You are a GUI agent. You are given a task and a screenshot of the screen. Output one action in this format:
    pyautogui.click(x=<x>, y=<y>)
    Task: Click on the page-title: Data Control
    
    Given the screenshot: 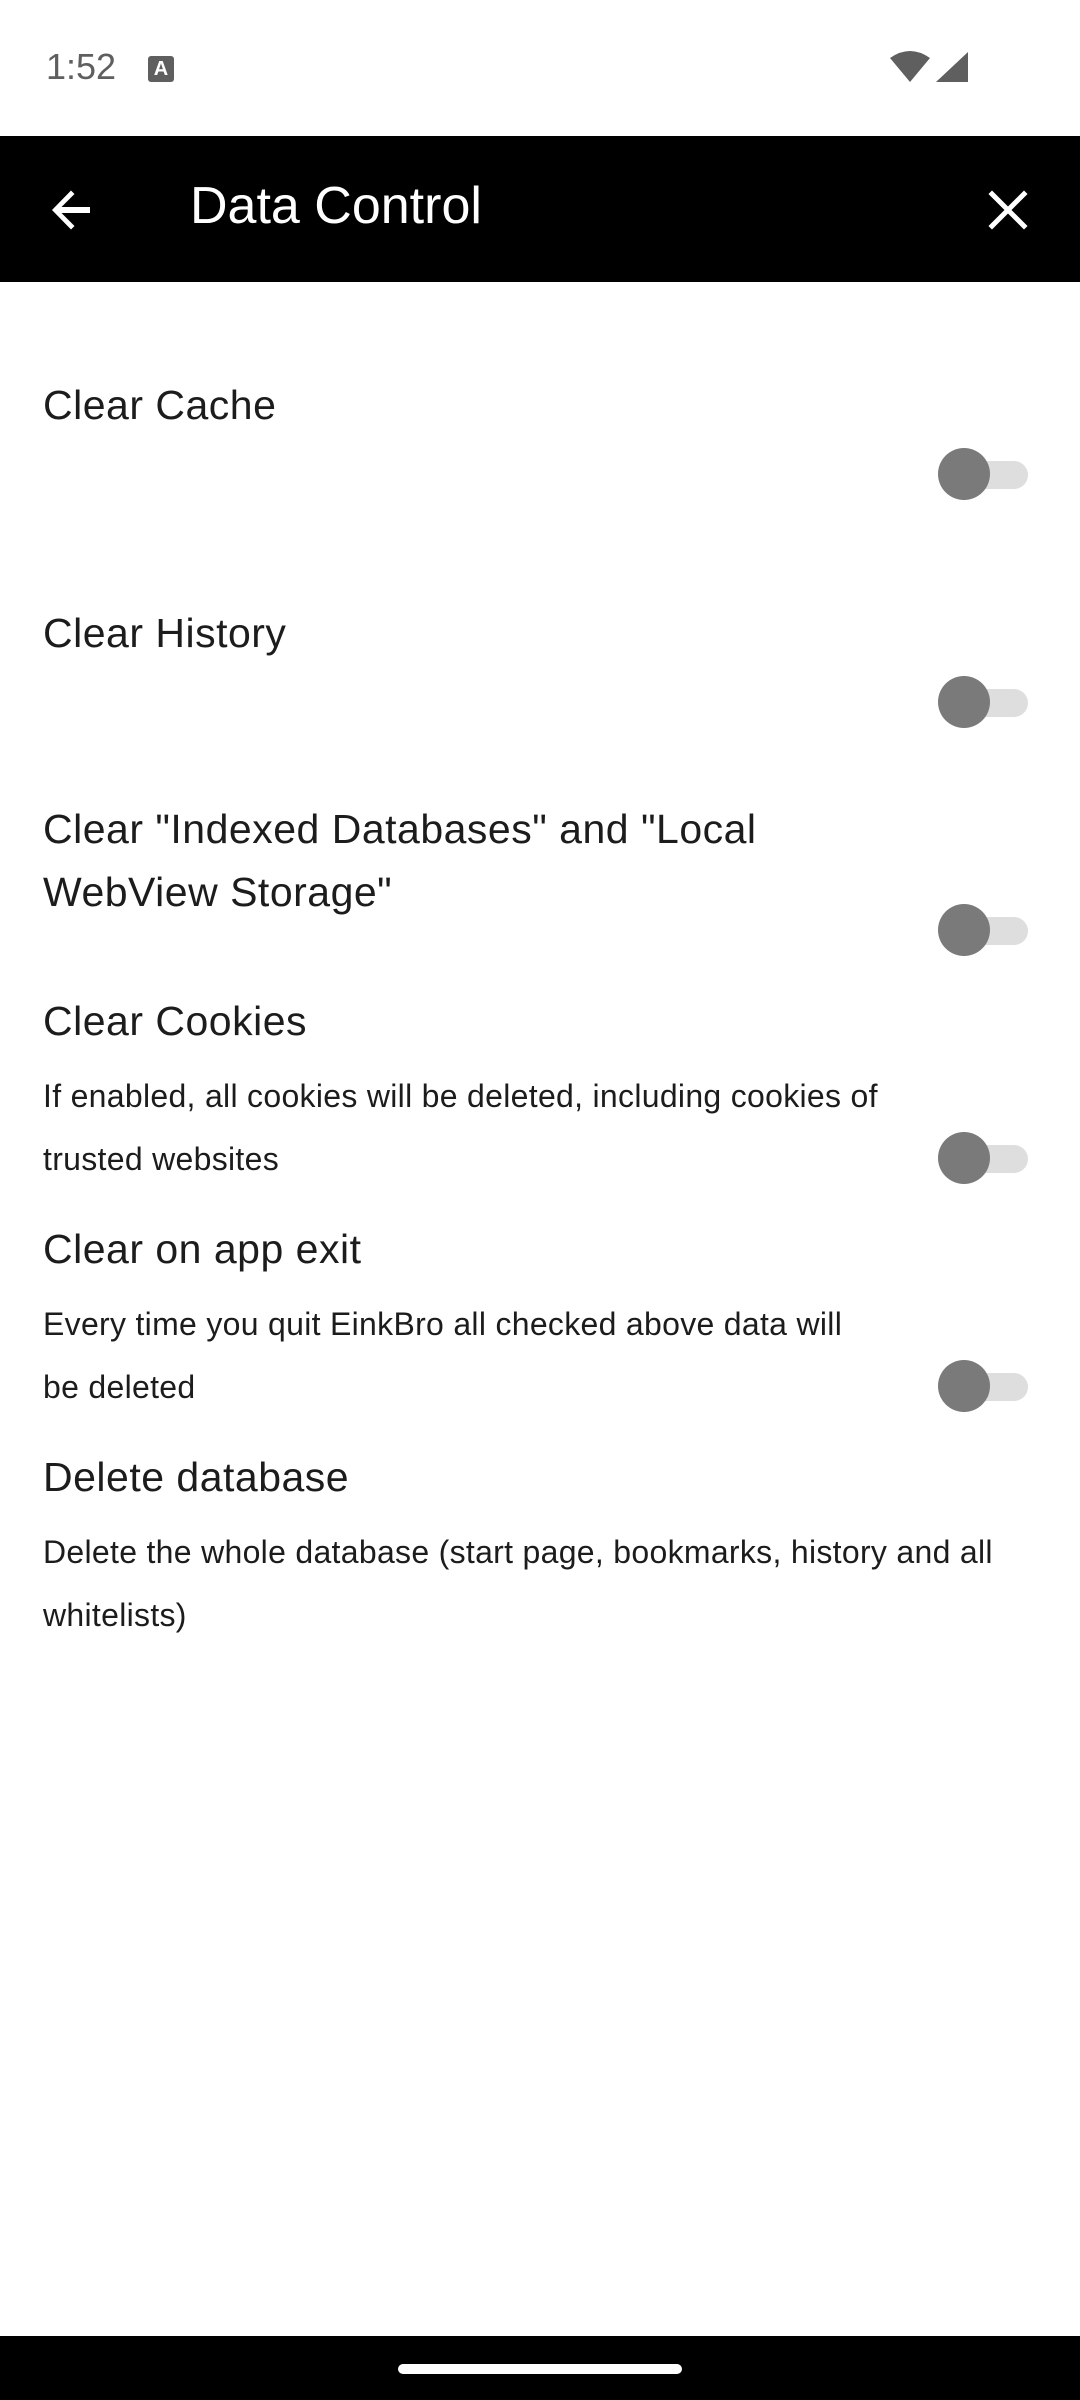 What is the action you would take?
    pyautogui.click(x=336, y=206)
    